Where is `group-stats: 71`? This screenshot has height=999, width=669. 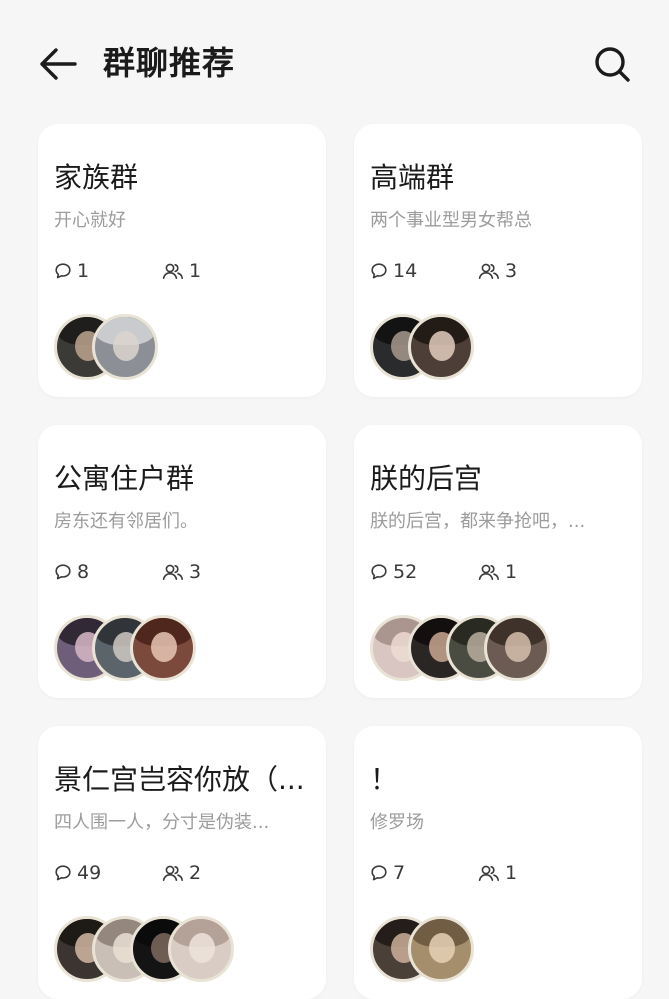 group-stats: 71 is located at coordinates (500, 873).